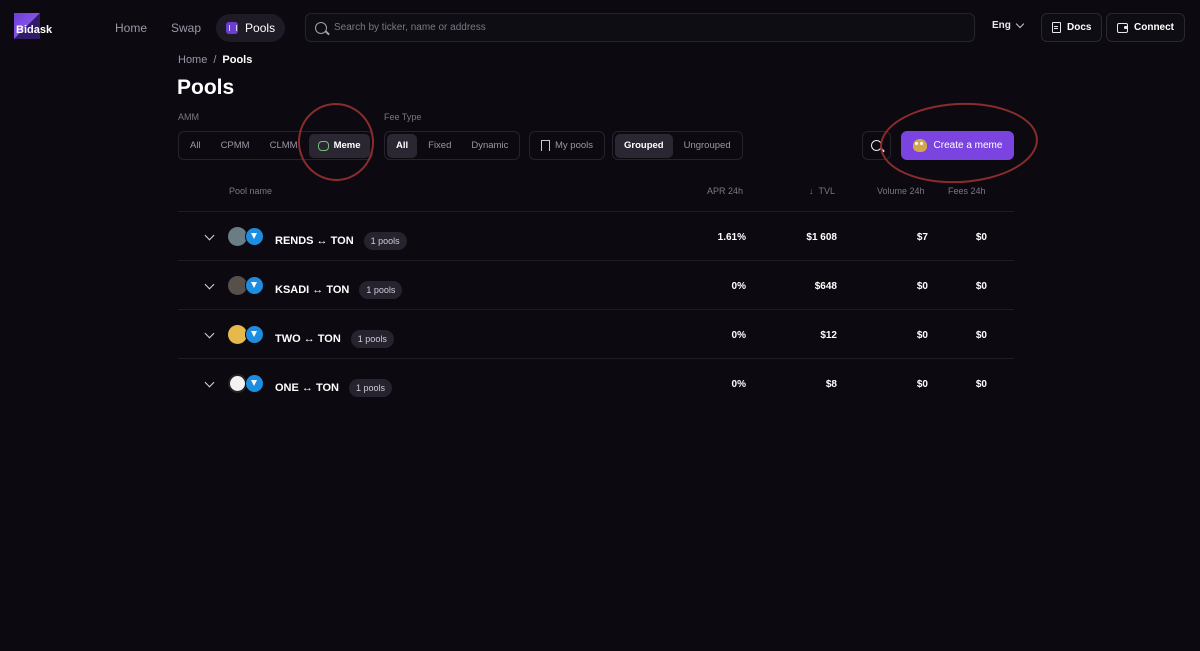 This screenshot has height=651, width=1200. What do you see at coordinates (232, 28) in the screenshot?
I see `pools-icon` at bounding box center [232, 28].